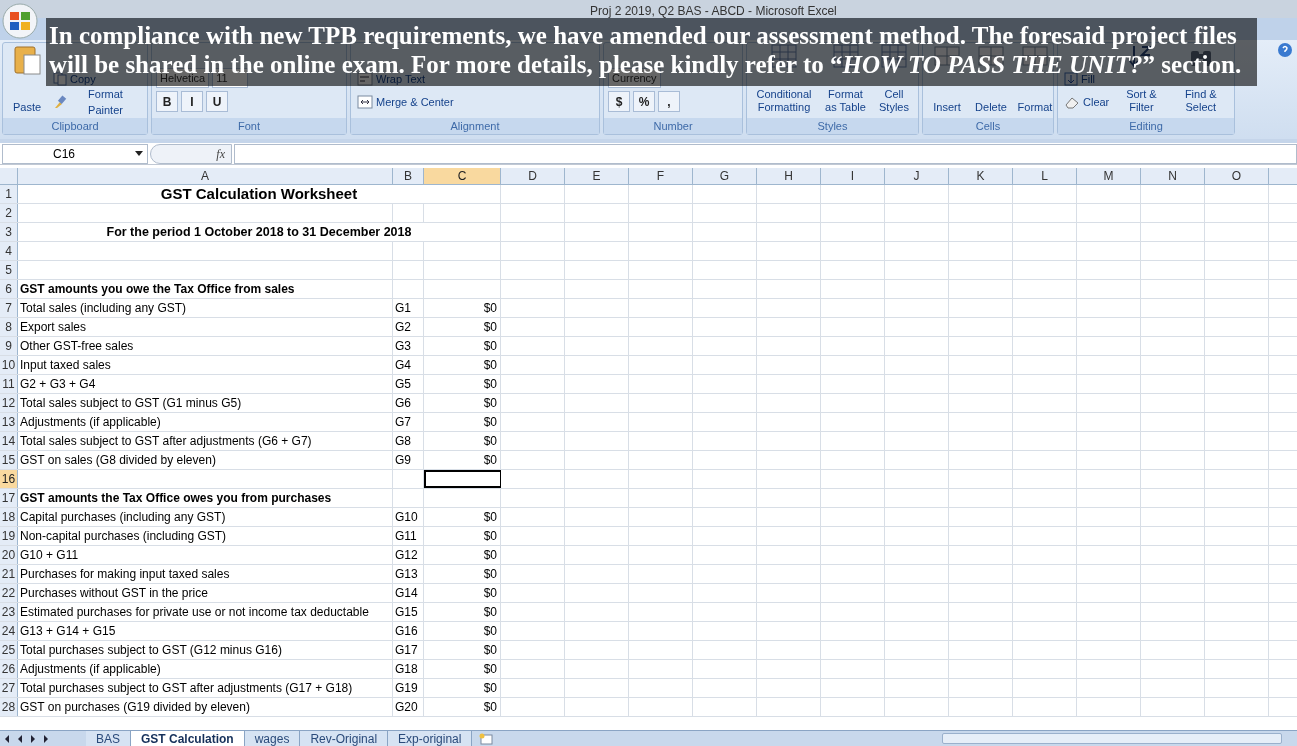 The image size is (1297, 746). I want to click on row-header: 12, so click(9, 403).